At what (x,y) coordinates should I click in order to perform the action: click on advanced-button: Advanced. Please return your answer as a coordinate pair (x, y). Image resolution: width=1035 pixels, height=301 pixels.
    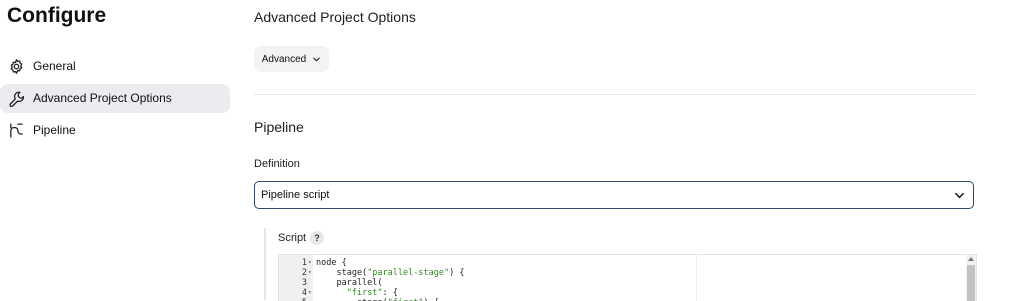
    Looking at the image, I should click on (291, 59).